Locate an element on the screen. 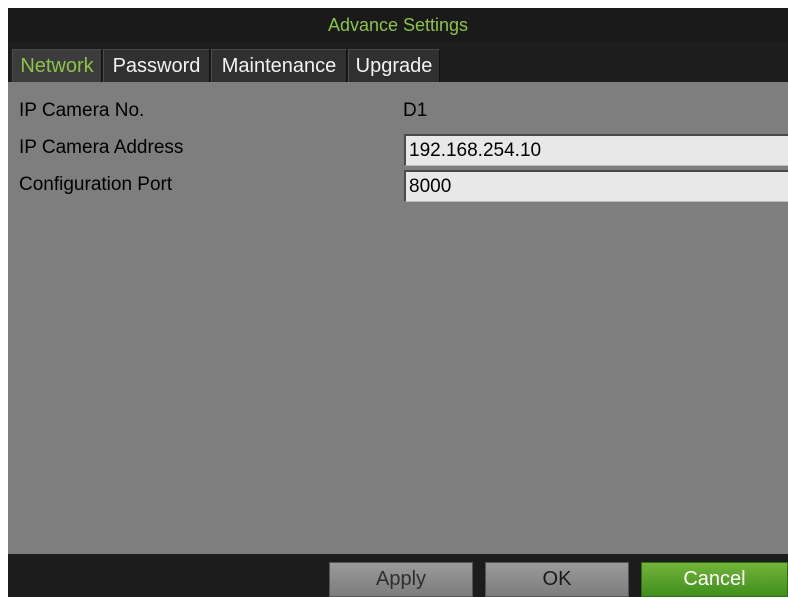 The image size is (788, 597). tab-strip: Network Password Maintenance Upgrade is located at coordinates (398, 62).